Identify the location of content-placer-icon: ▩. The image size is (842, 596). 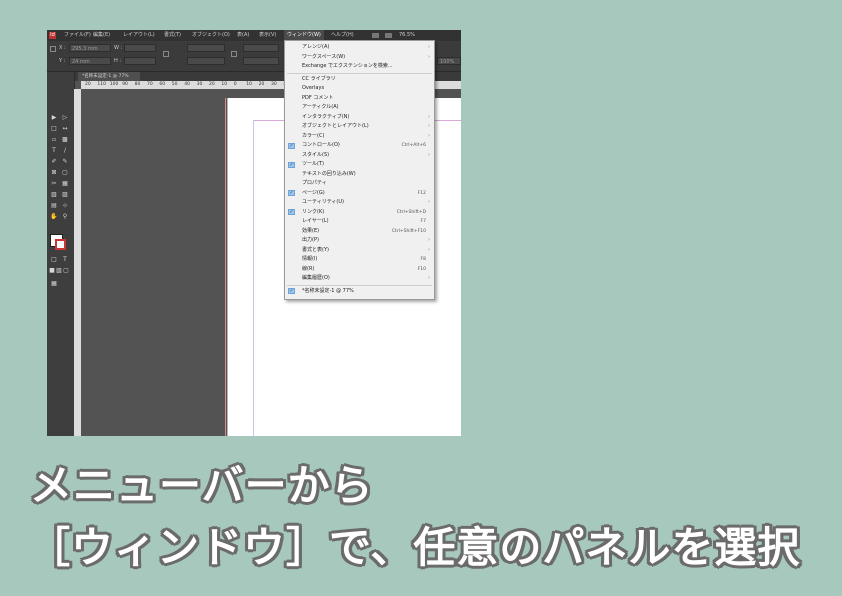
(65, 139).